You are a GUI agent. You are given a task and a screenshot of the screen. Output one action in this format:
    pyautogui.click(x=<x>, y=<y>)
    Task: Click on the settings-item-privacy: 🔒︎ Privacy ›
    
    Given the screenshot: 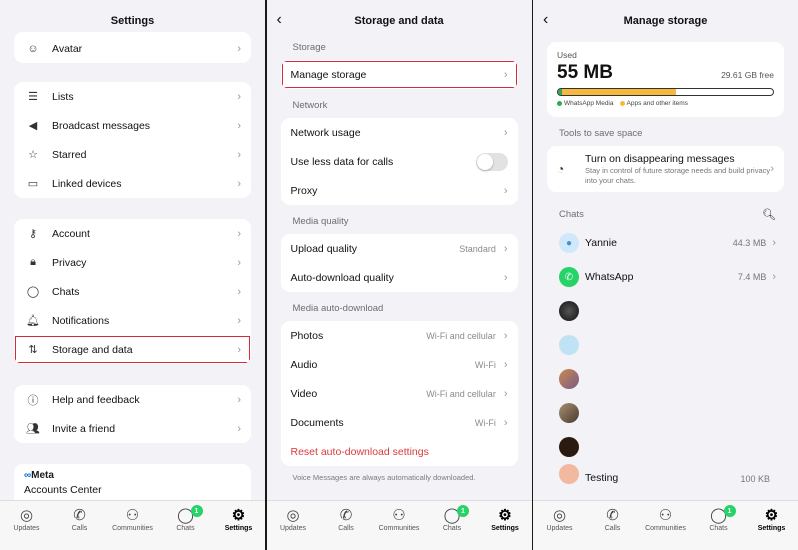 What is the action you would take?
    pyautogui.click(x=132, y=262)
    